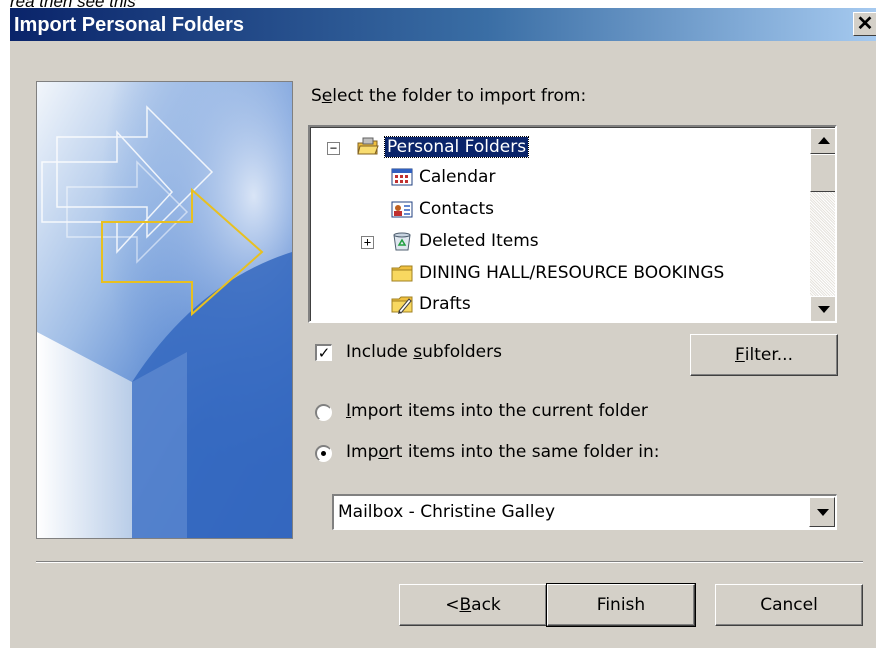 Image resolution: width=876 pixels, height=648 pixels. Describe the element at coordinates (402, 241) in the screenshot. I see `deleted-items-icon` at that location.